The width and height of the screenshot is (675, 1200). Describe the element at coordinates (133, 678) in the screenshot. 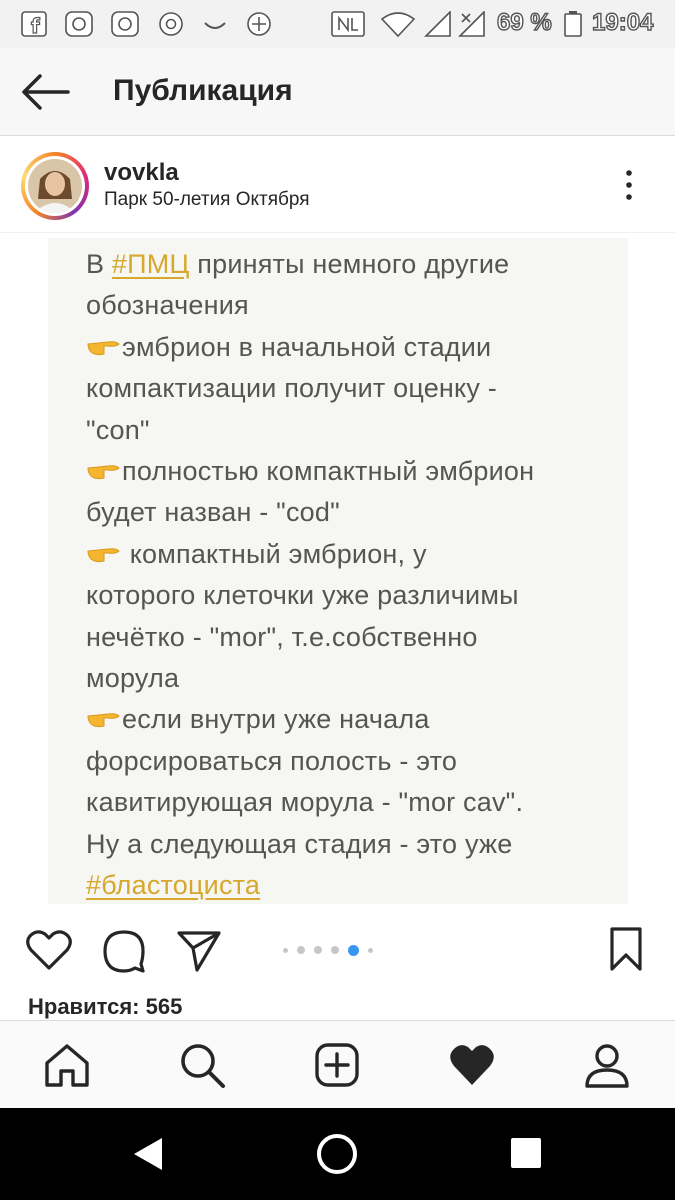

I see `note-line: морула` at that location.